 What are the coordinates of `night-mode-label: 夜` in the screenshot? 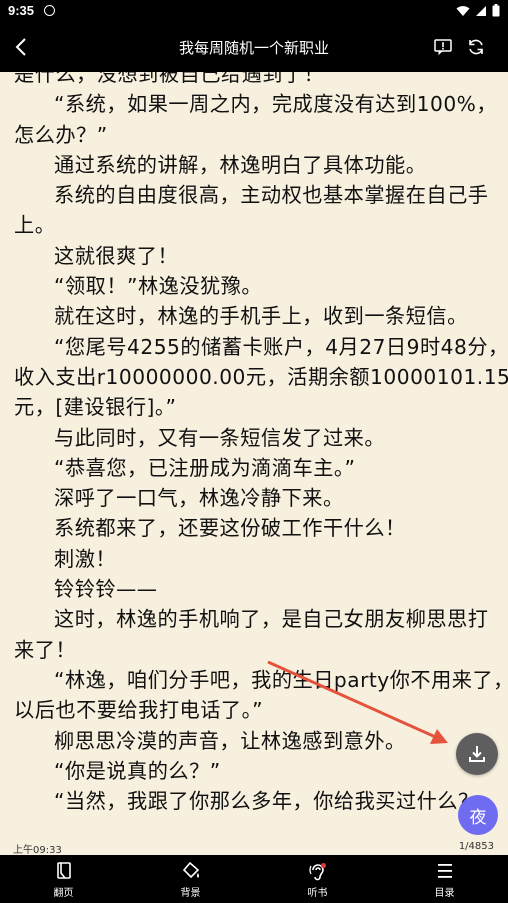 It's located at (478, 817).